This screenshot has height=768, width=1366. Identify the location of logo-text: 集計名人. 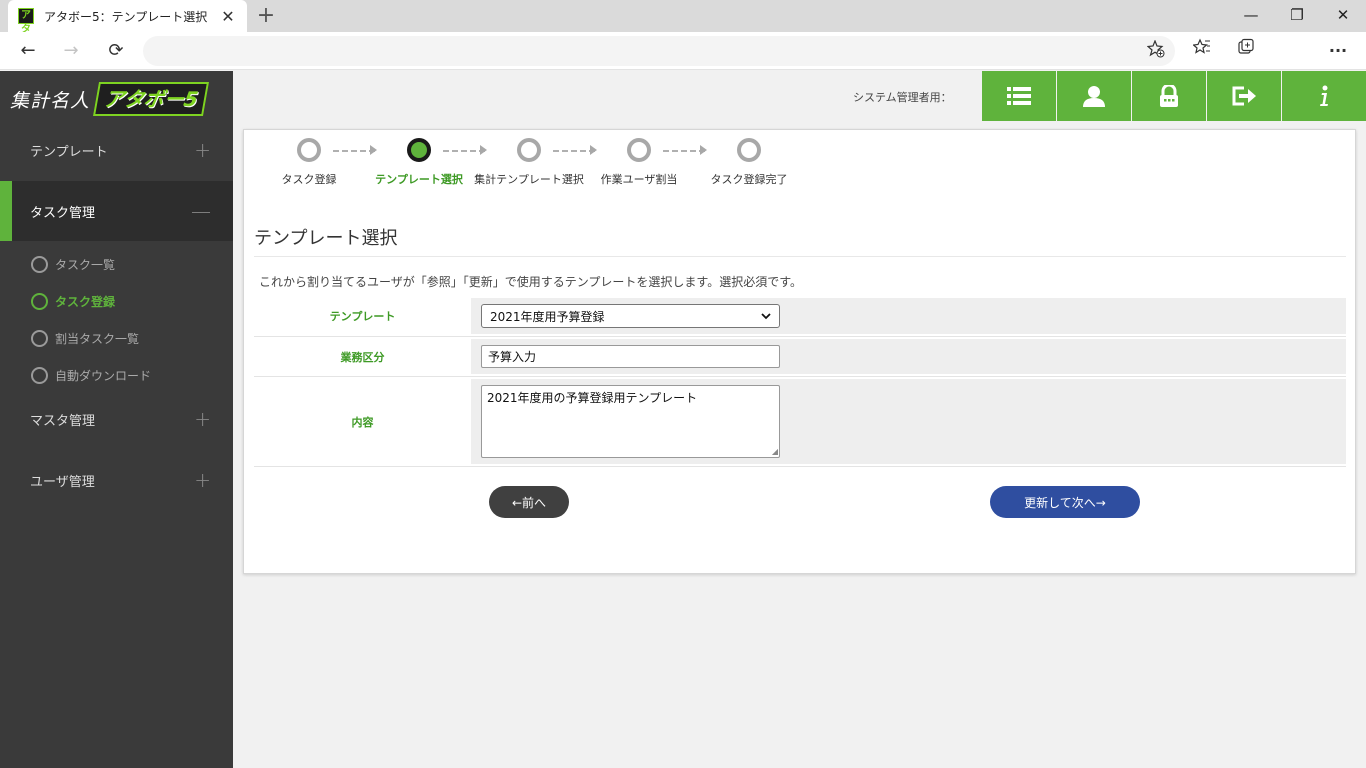
(50, 100).